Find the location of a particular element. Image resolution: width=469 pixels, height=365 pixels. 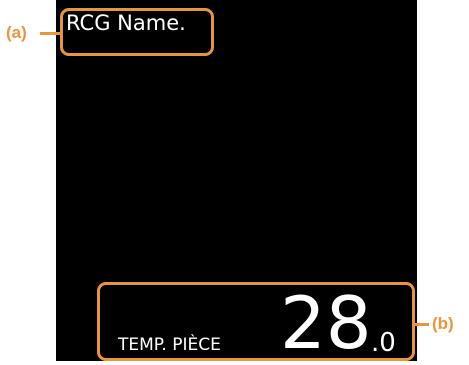

callout-box-b is located at coordinates (256, 321).